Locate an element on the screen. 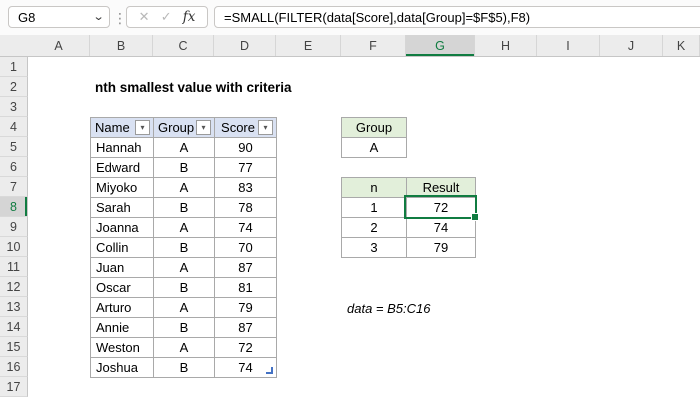  column-header-J: J is located at coordinates (631, 45).